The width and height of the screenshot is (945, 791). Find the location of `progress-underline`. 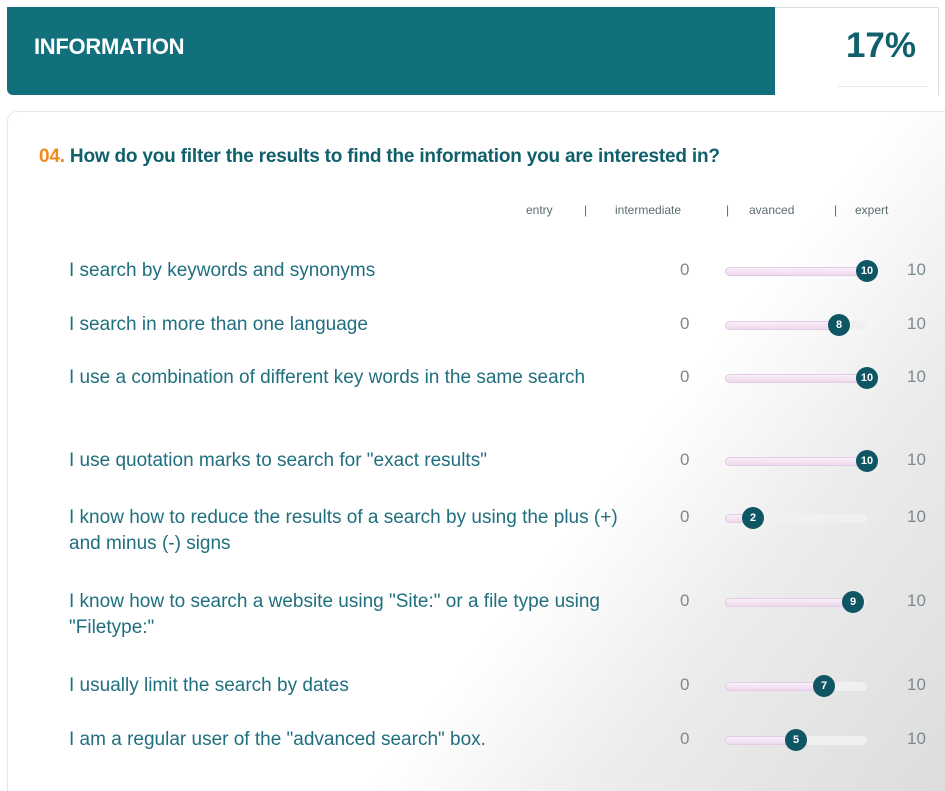

progress-underline is located at coordinates (883, 86).